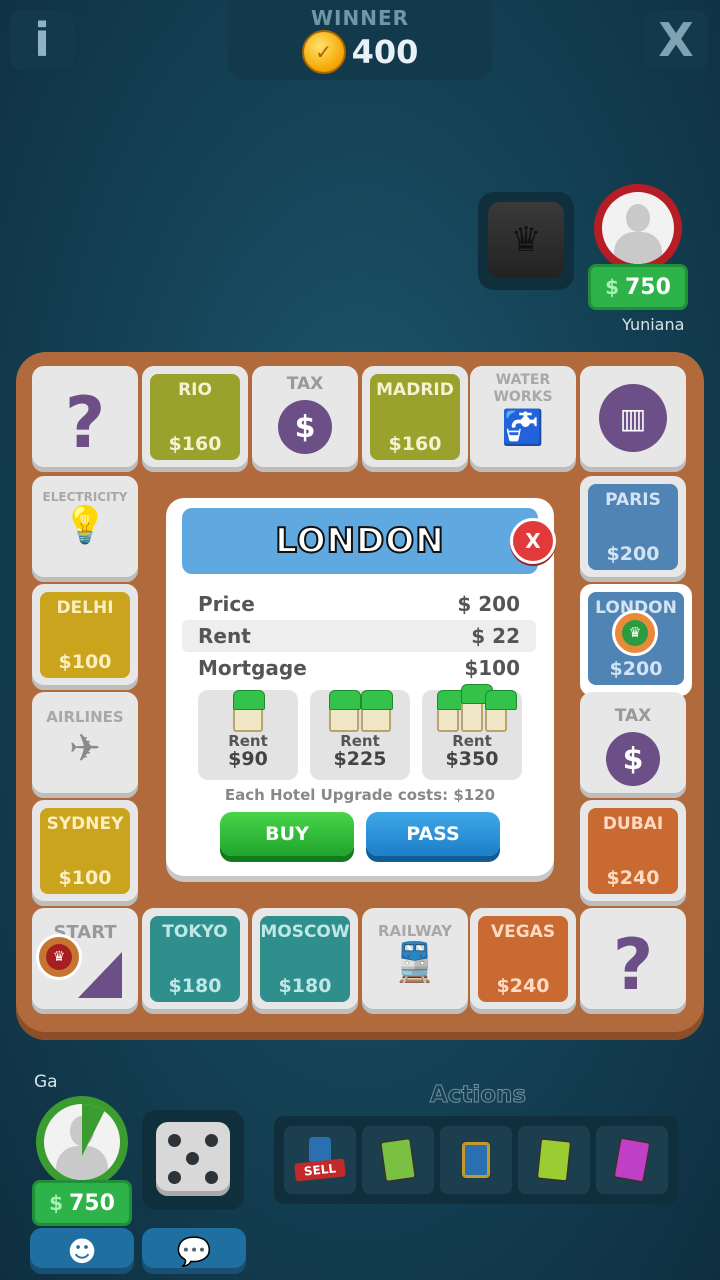 The image size is (720, 1280). What do you see at coordinates (415, 419) in the screenshot?
I see `tile-madrid: MADRID $160` at bounding box center [415, 419].